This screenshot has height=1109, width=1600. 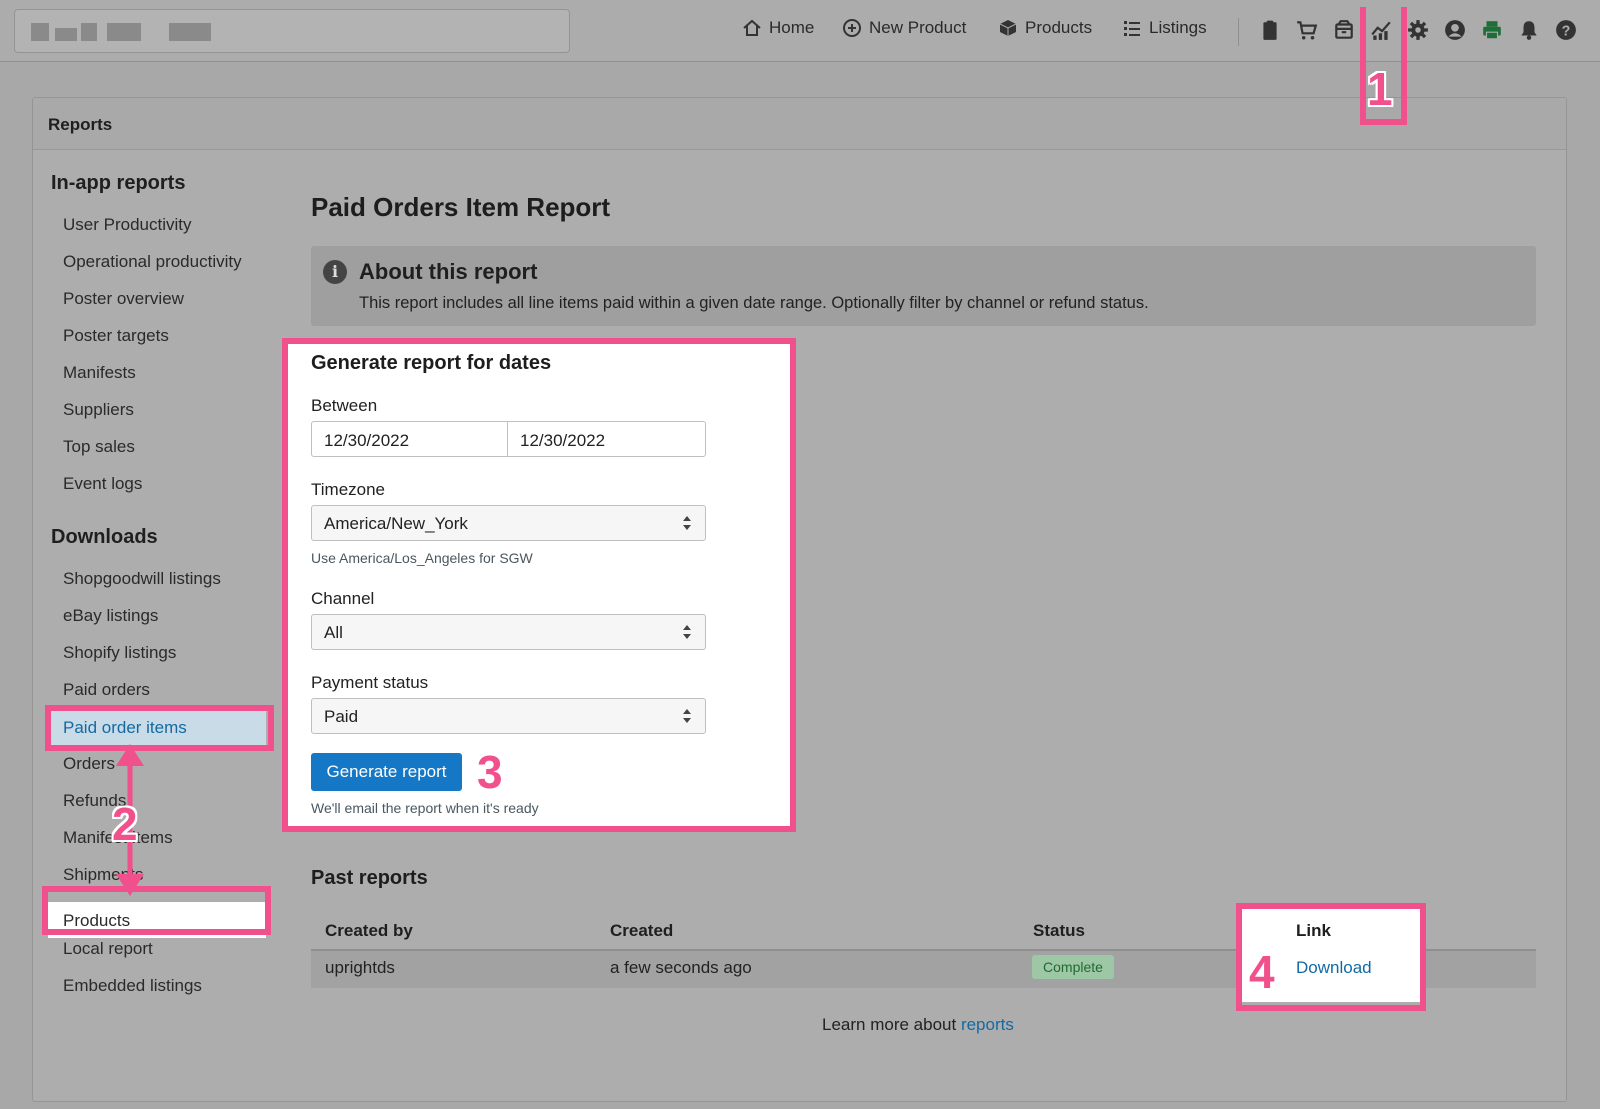 What do you see at coordinates (1344, 30) in the screenshot?
I see `box-icon` at bounding box center [1344, 30].